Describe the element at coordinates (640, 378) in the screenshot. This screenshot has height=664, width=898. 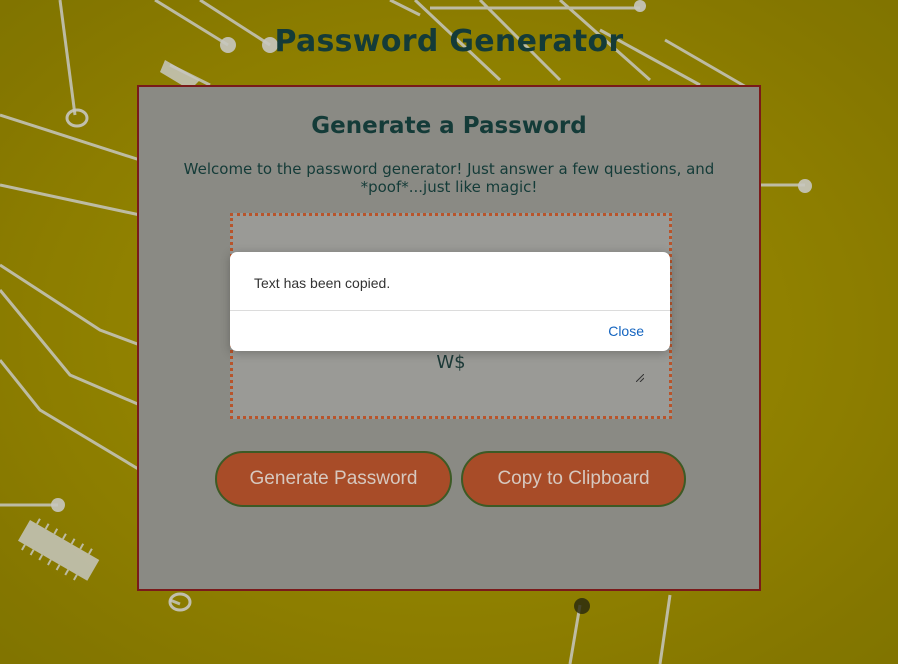
I see `resize-handle-icon` at that location.